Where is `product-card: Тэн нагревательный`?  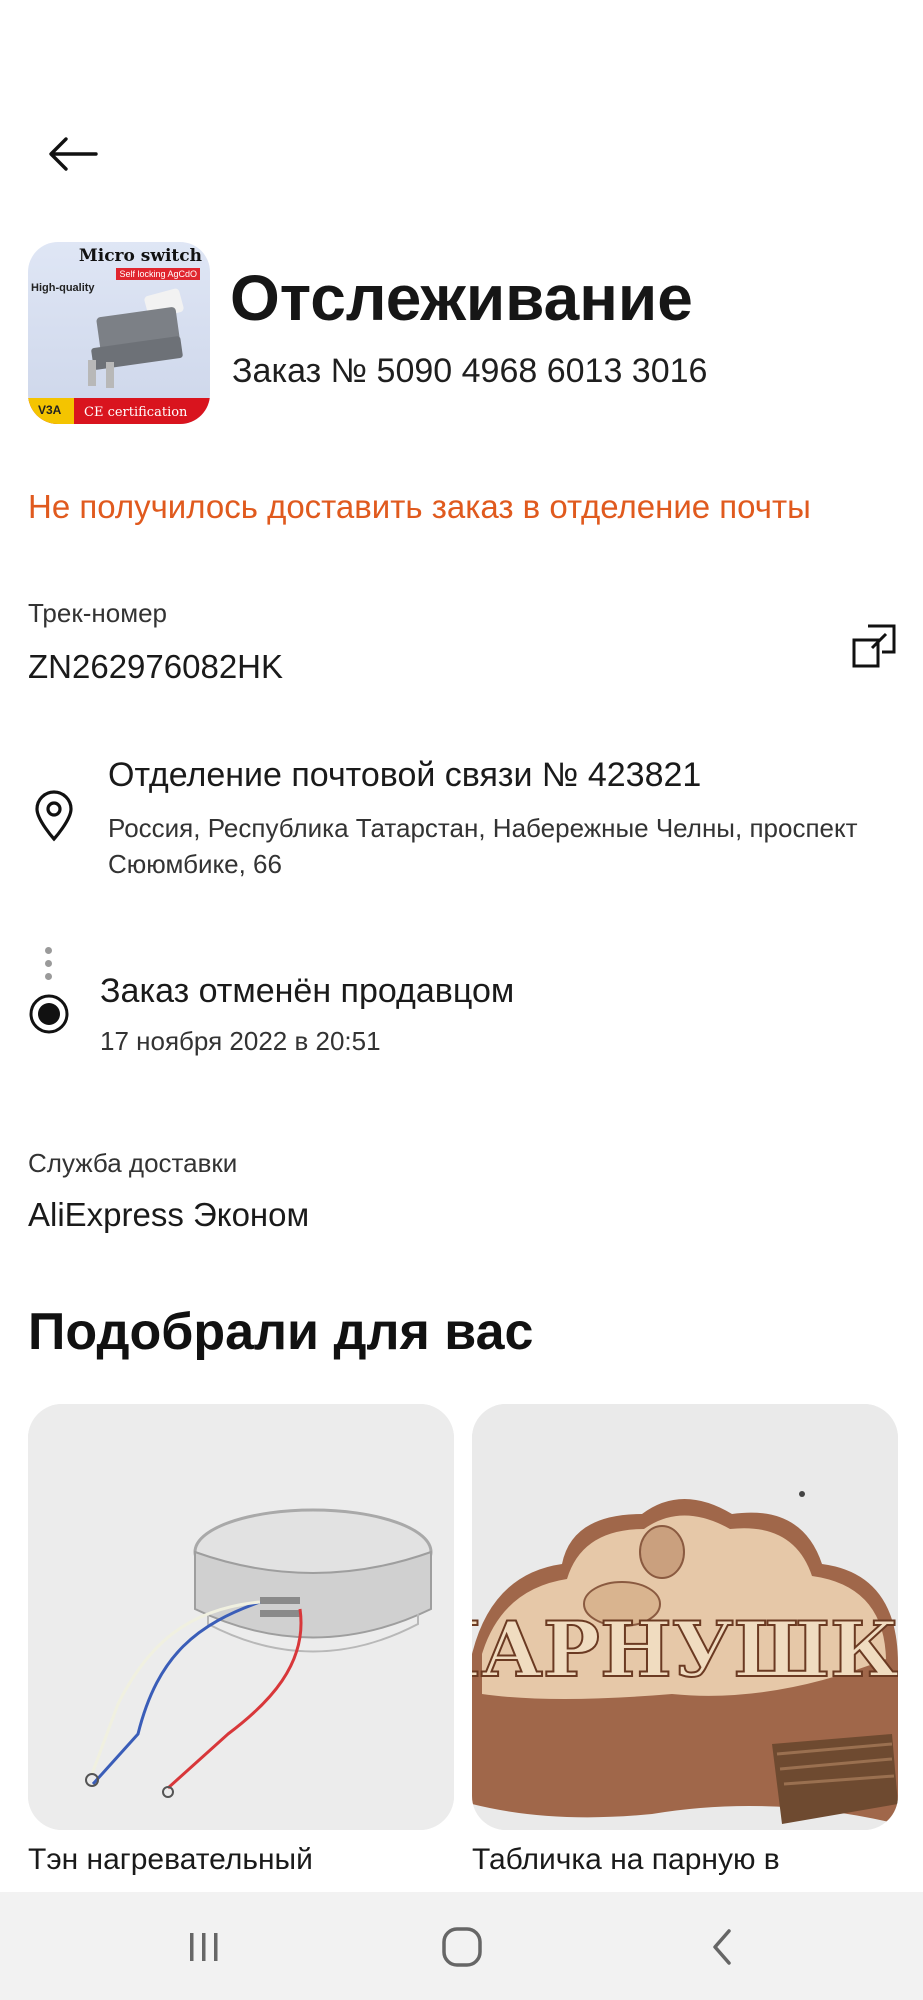
product-card: Тэн нагревательный is located at coordinates (241, 1643).